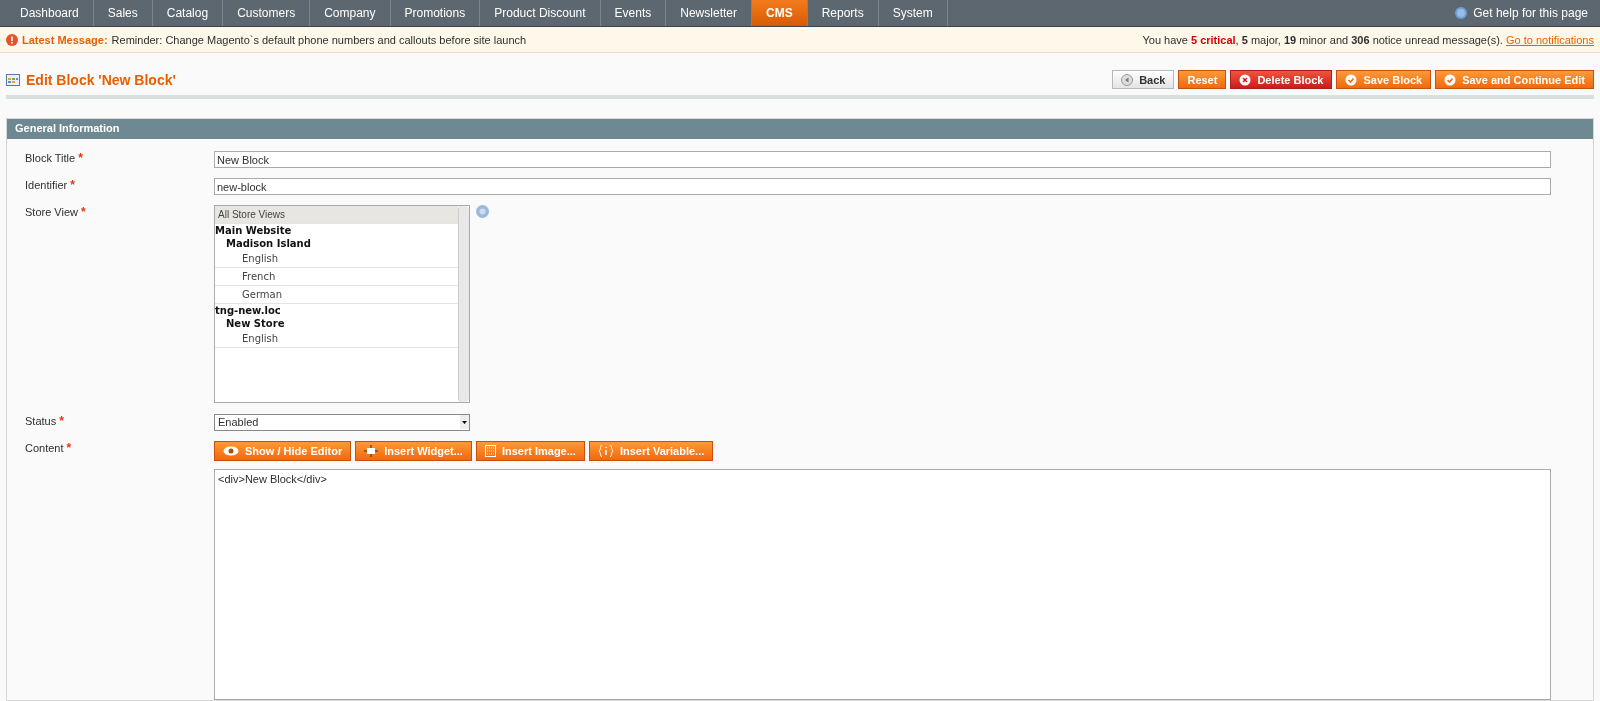 This screenshot has width=1600, height=701. Describe the element at coordinates (188, 13) in the screenshot. I see `nav-tab: Catalog` at that location.